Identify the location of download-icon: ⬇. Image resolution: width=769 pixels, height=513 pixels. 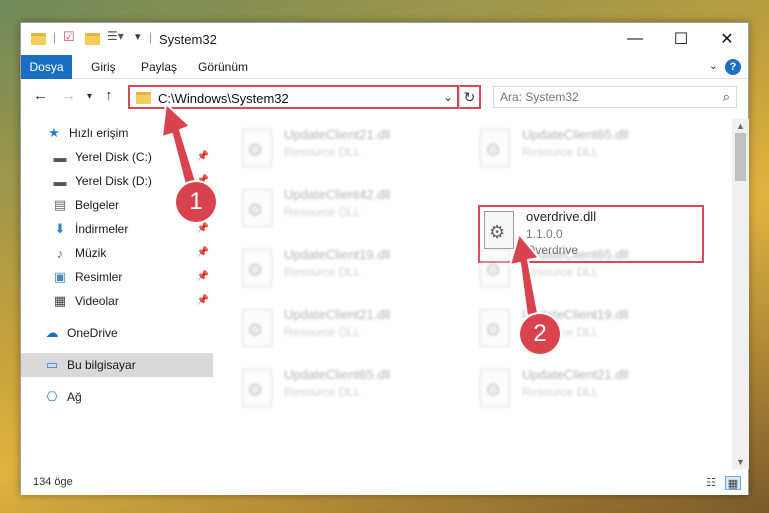
(60, 228).